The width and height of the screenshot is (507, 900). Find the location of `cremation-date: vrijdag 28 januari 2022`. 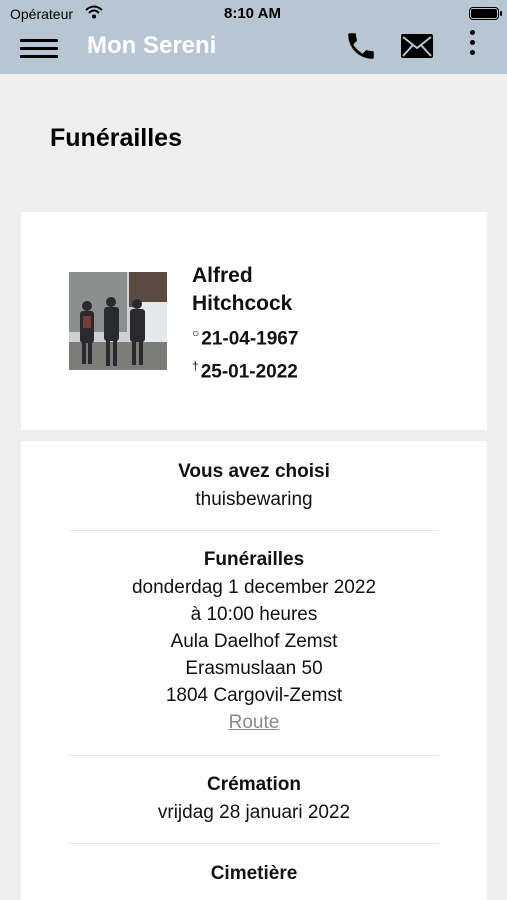

cremation-date: vrijdag 28 januari 2022 is located at coordinates (254, 812).